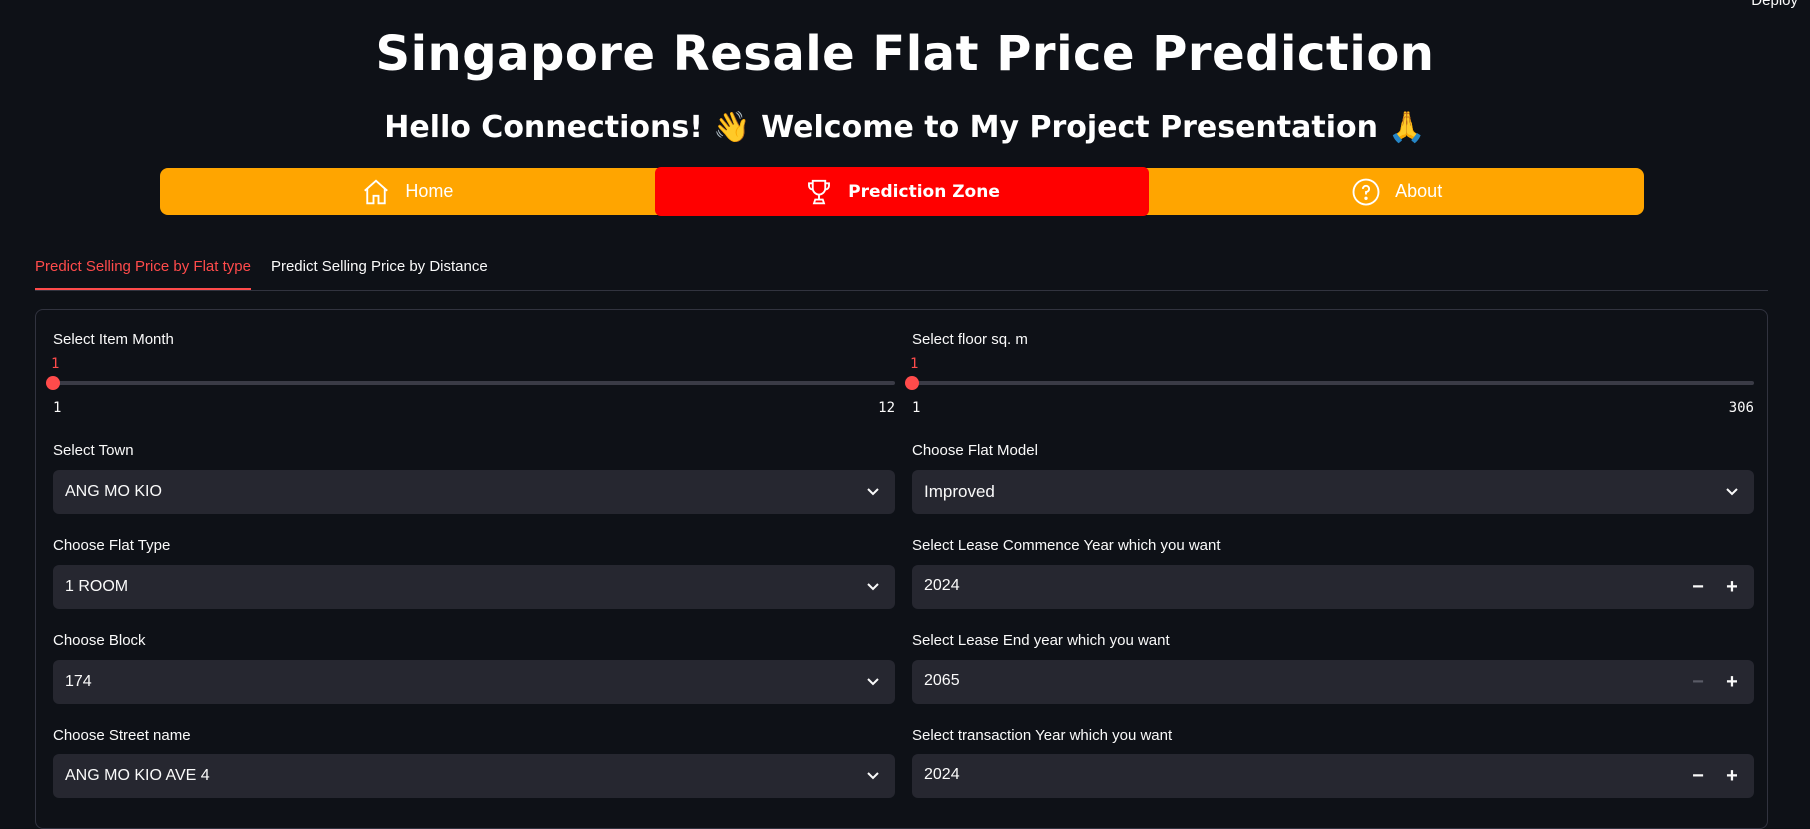 This screenshot has width=1810, height=829. What do you see at coordinates (376, 191) in the screenshot?
I see `home-icon` at bounding box center [376, 191].